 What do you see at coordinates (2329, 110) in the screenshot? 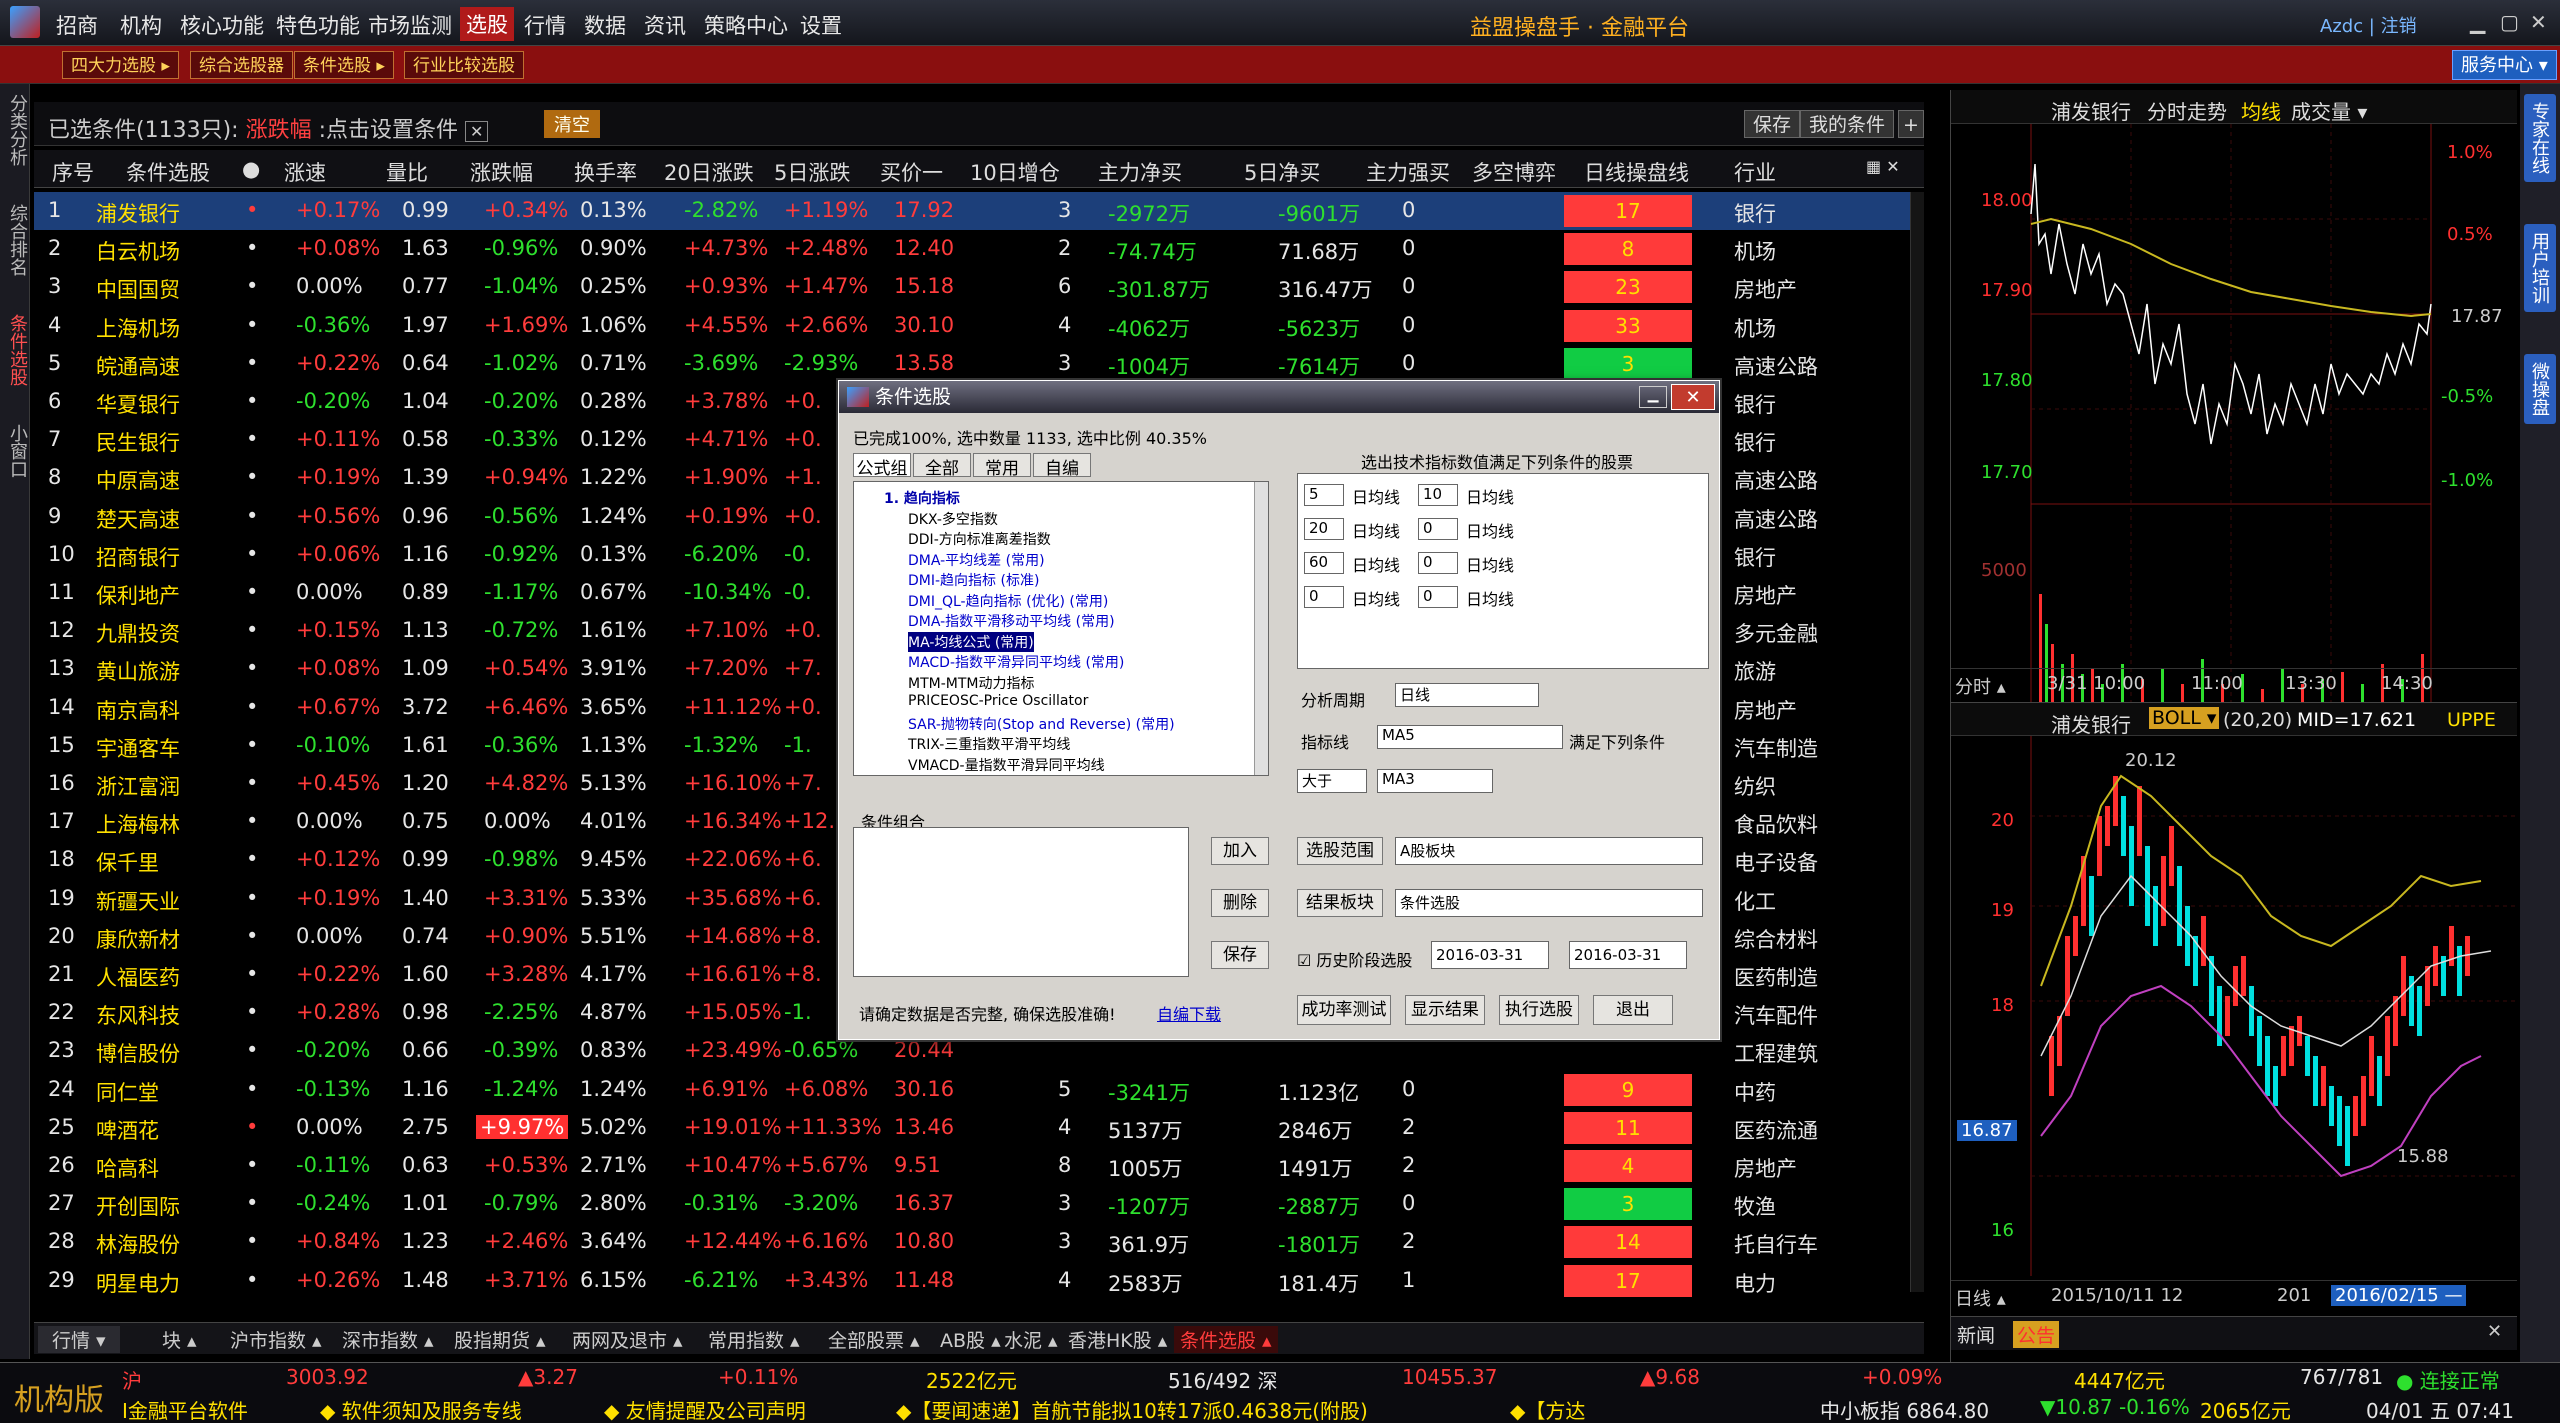
I see `intraday-vol-label: 成交量 ▾` at bounding box center [2329, 110].